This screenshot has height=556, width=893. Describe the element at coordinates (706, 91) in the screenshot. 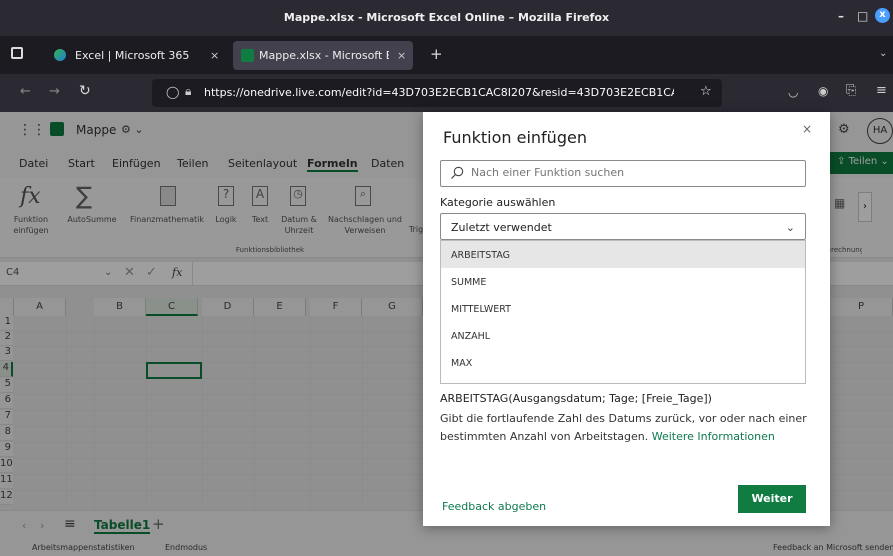

I see `bookmark-star-icon: ☆` at that location.